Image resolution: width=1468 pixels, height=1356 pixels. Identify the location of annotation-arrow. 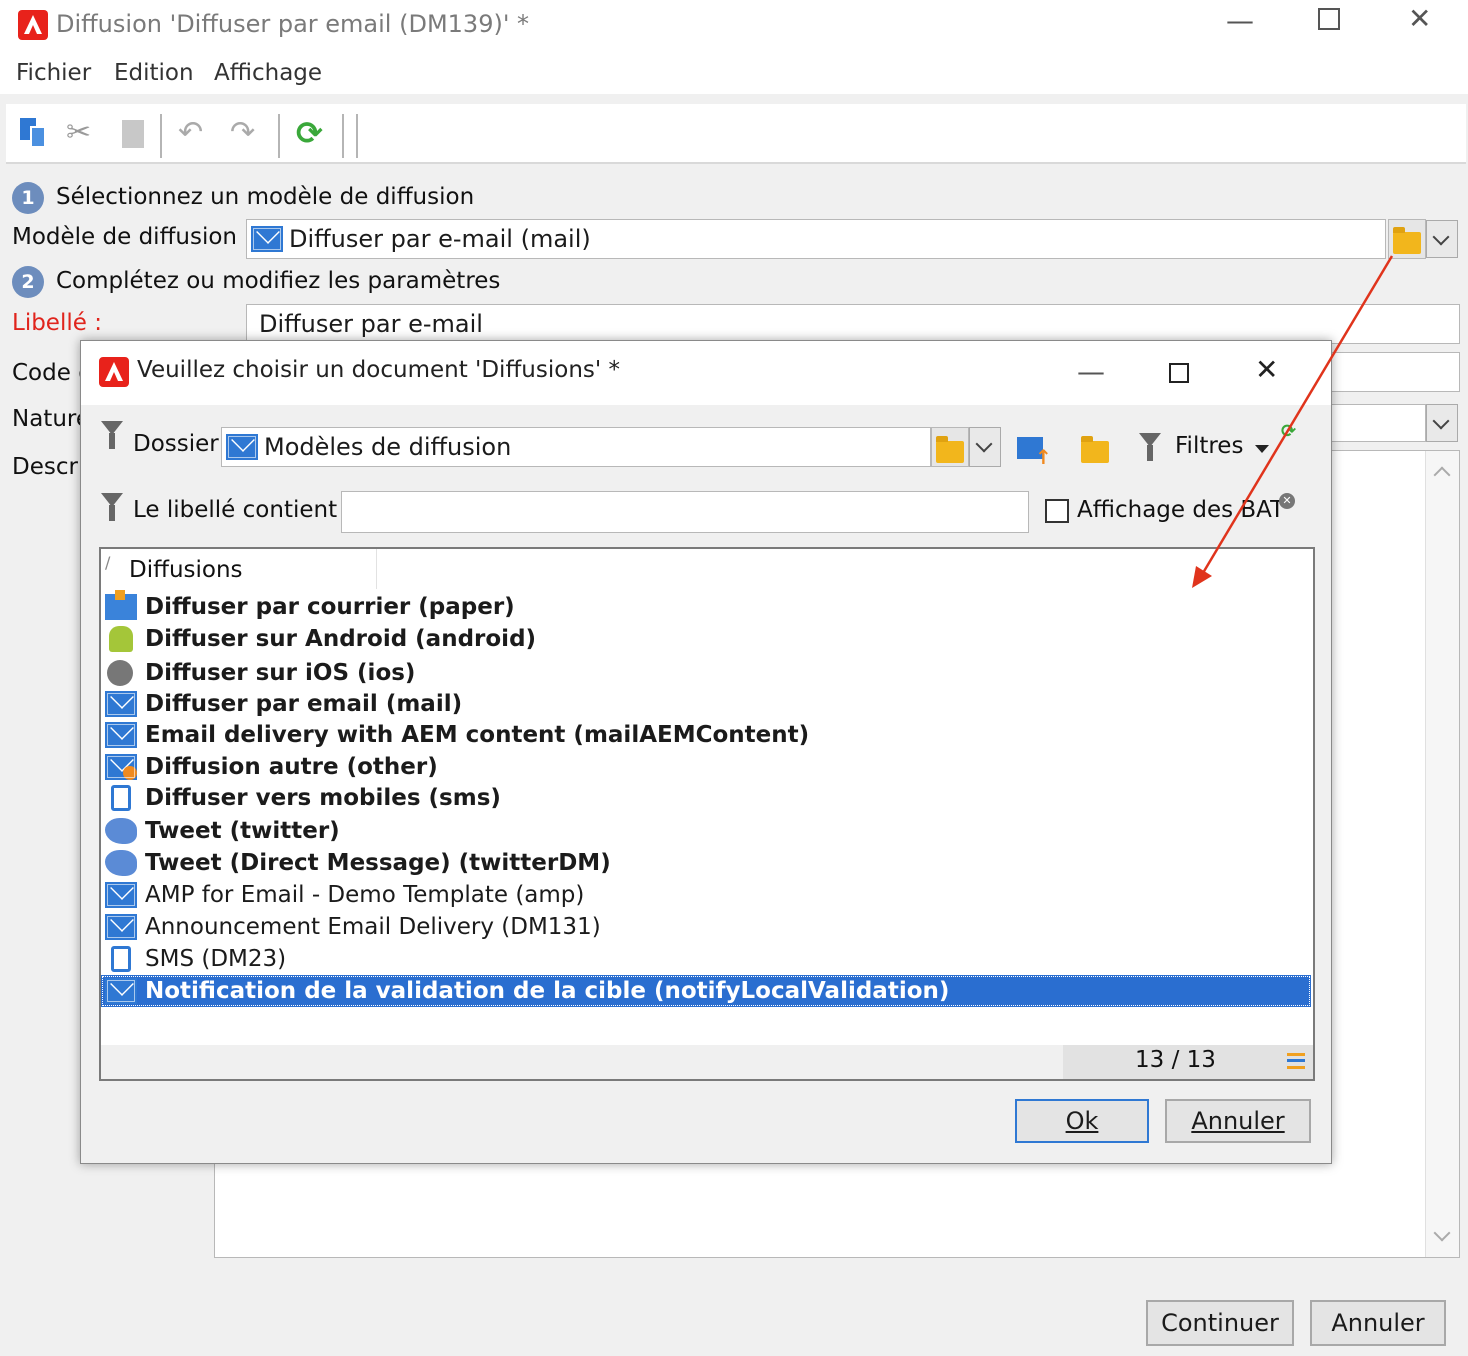
(1293, 421).